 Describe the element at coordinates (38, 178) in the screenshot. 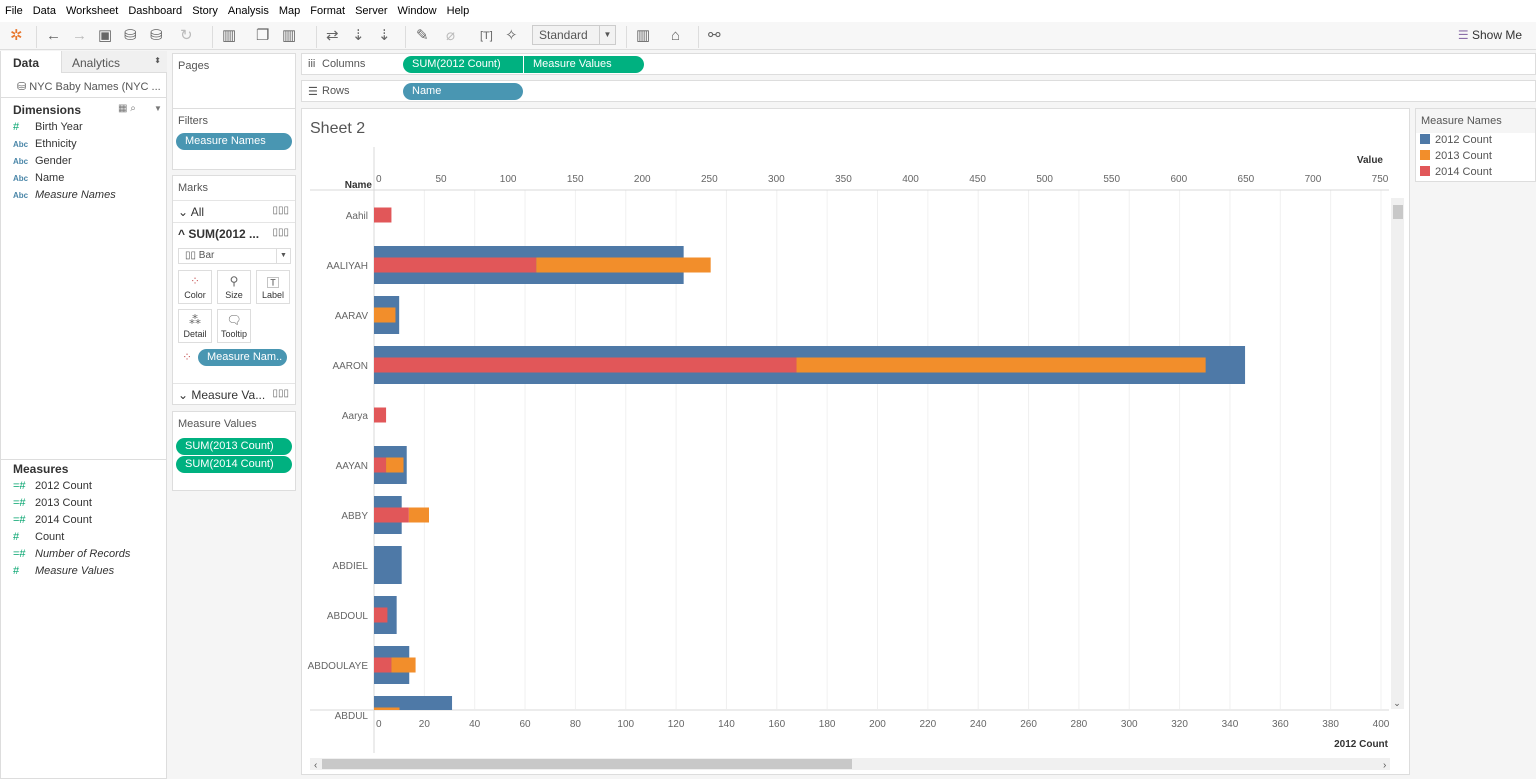

I see `field-name: Abc Name` at that location.